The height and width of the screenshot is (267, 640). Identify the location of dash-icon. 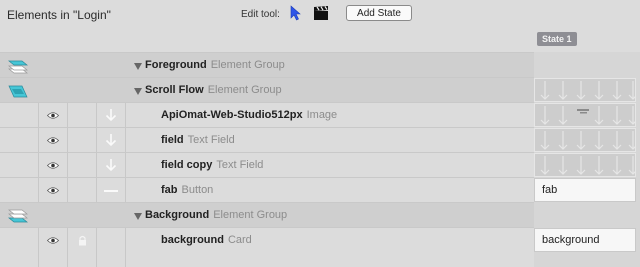
(111, 191).